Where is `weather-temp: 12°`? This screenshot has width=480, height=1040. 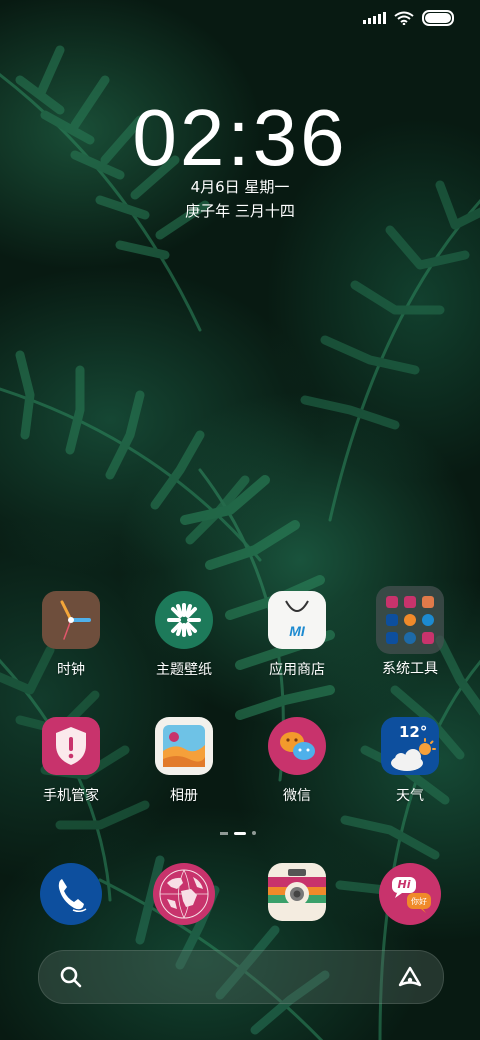
weather-temp: 12° is located at coordinates (413, 732).